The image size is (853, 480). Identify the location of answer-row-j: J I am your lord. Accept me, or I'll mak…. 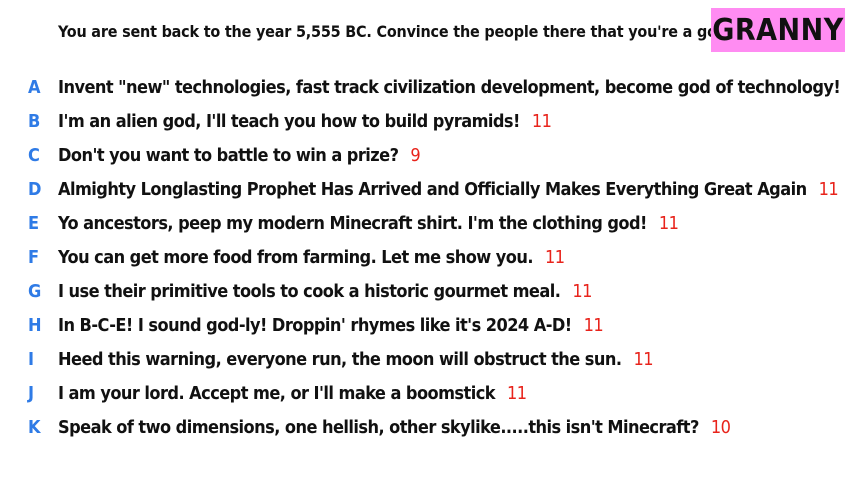
(426, 394).